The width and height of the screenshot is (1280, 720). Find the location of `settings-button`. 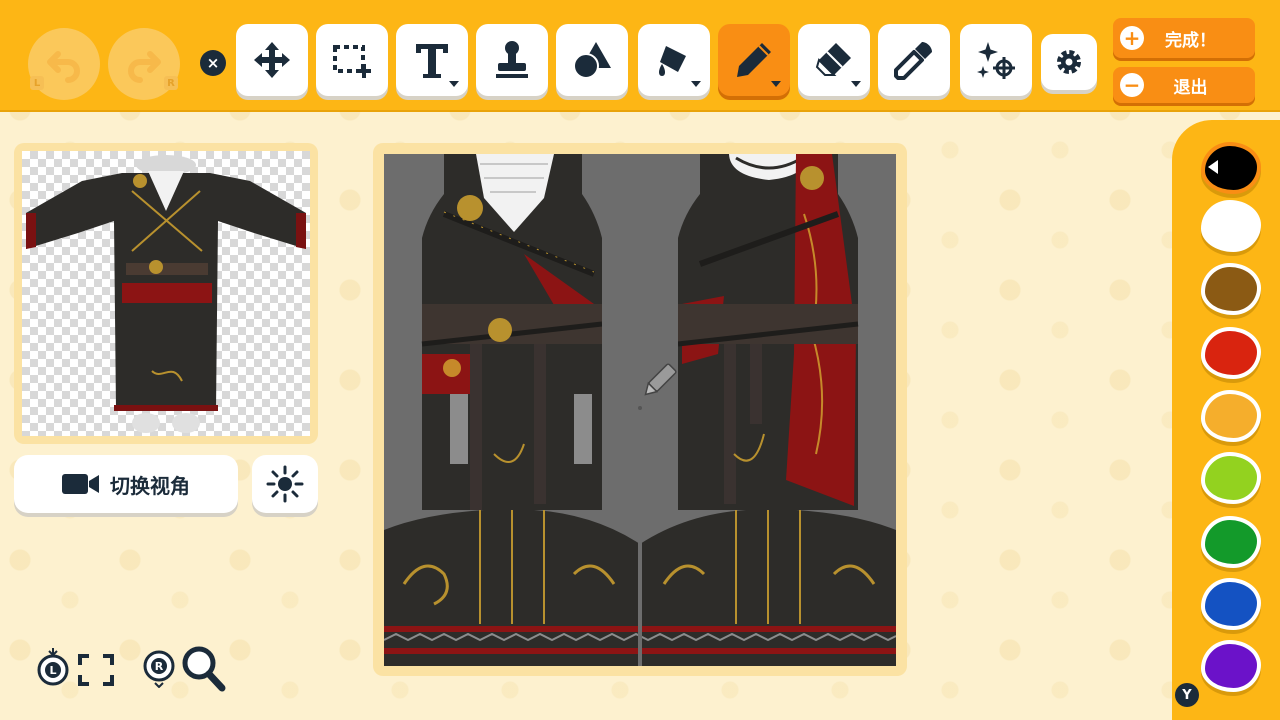

settings-button is located at coordinates (1069, 62).